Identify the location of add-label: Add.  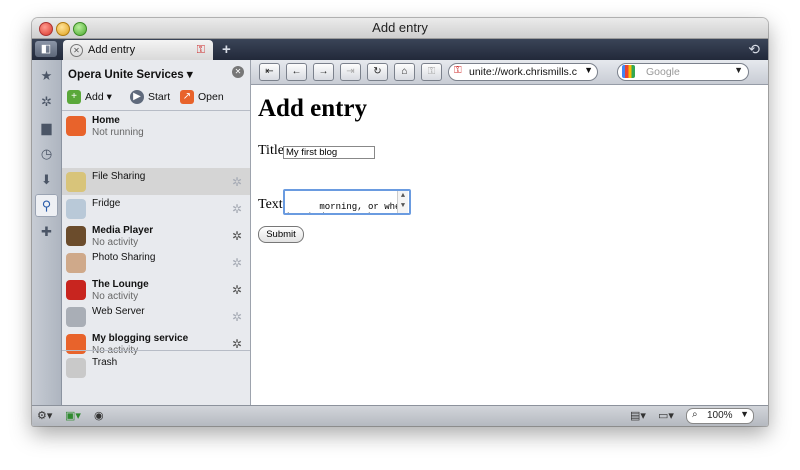
(94, 96).